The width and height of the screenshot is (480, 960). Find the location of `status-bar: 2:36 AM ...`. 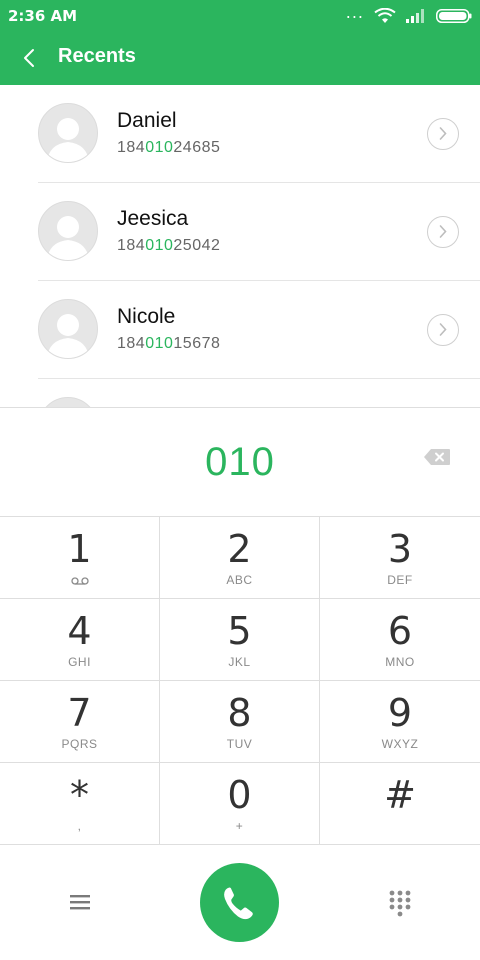

status-bar: 2:36 AM ... is located at coordinates (240, 16).